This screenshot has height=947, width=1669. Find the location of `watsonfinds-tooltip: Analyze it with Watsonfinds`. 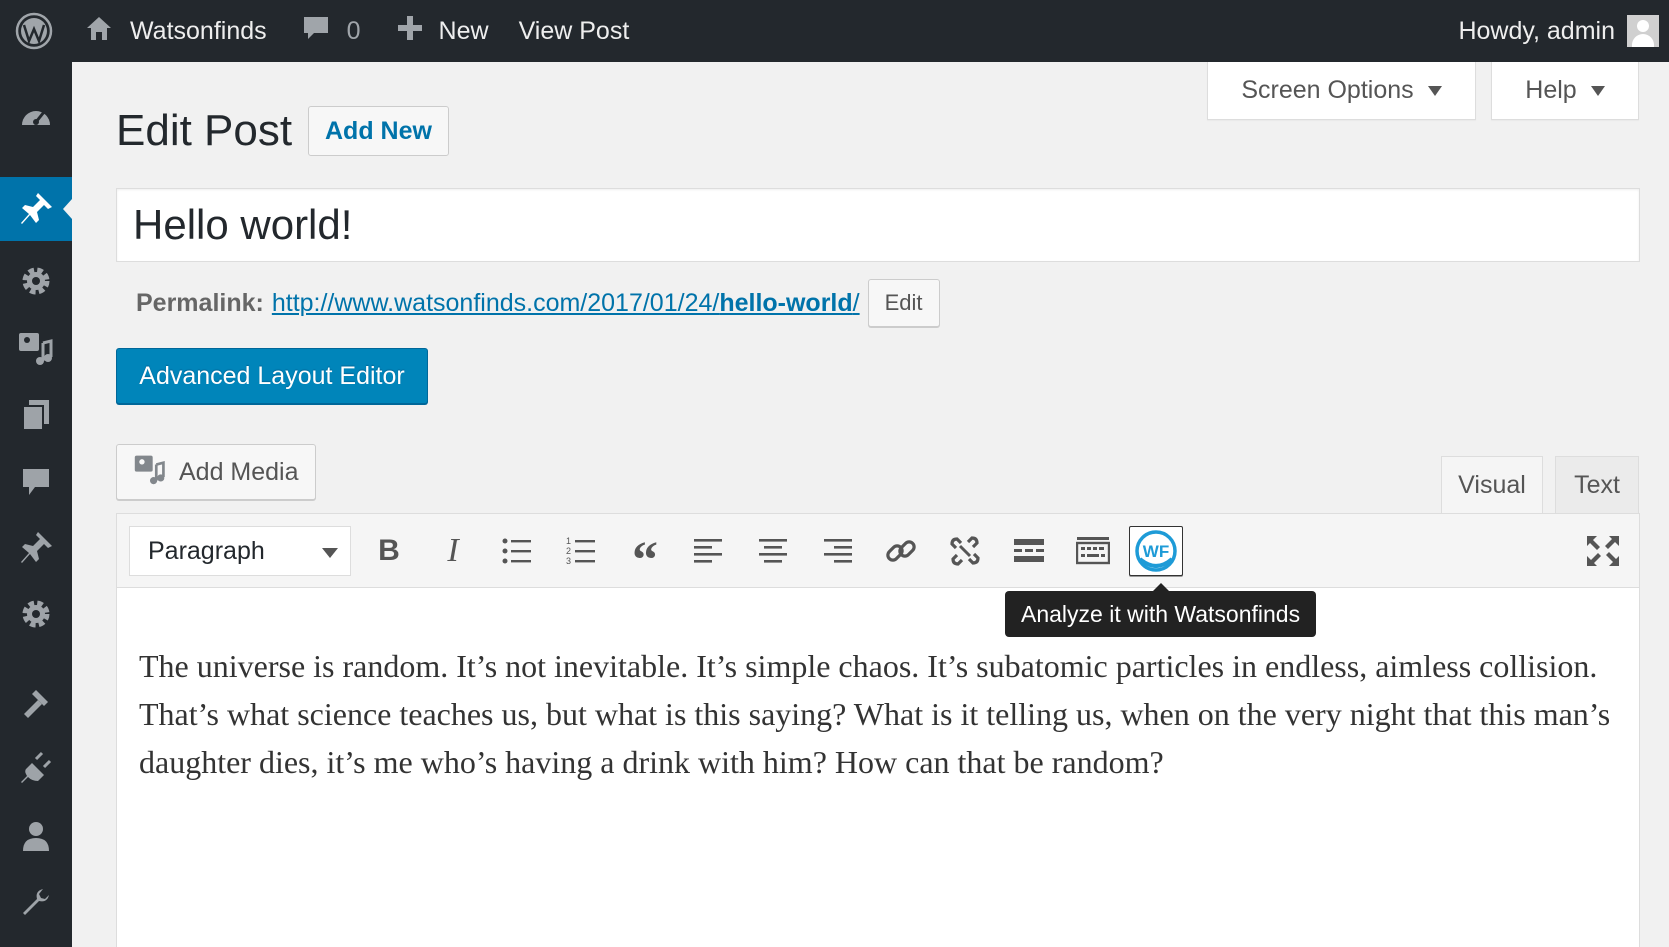

watsonfinds-tooltip: Analyze it with Watsonfinds is located at coordinates (1161, 610).